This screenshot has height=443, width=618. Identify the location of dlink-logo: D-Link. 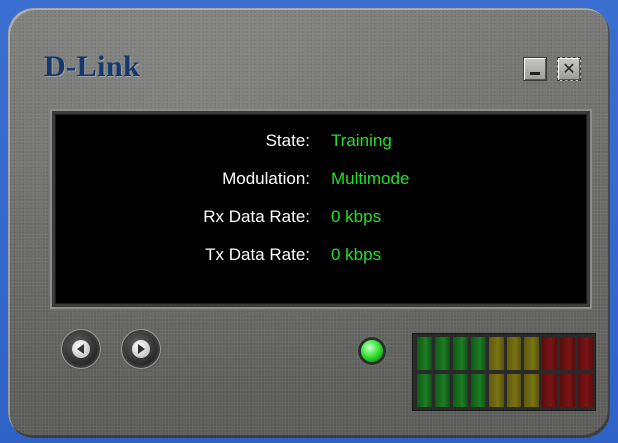
(92, 66).